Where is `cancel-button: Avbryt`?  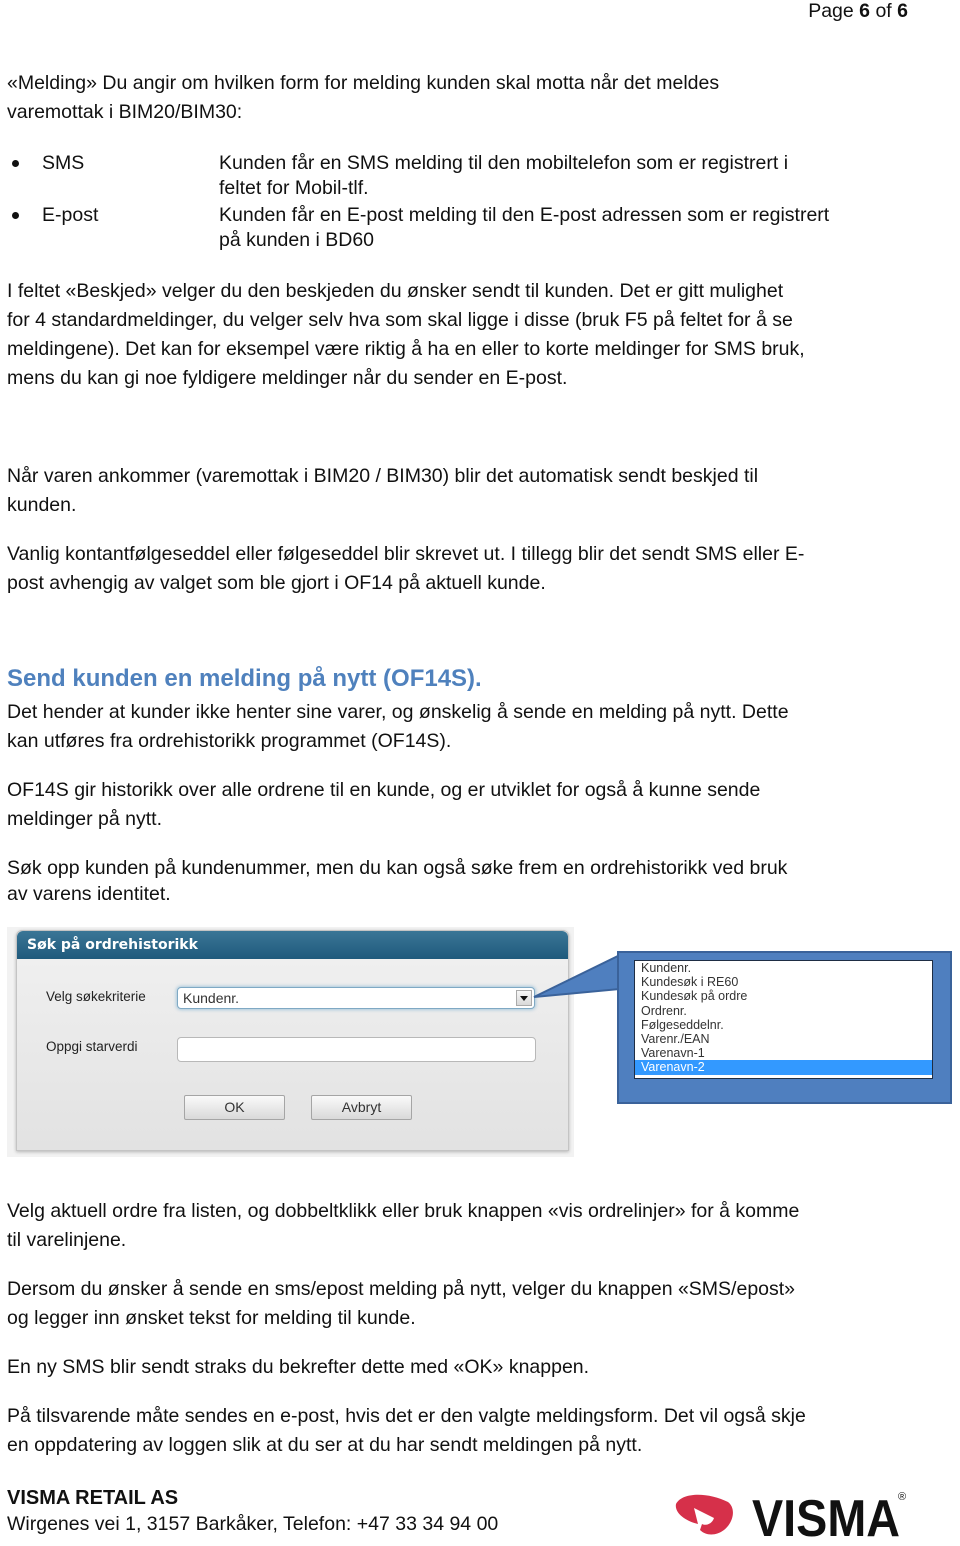 cancel-button: Avbryt is located at coordinates (361, 1107).